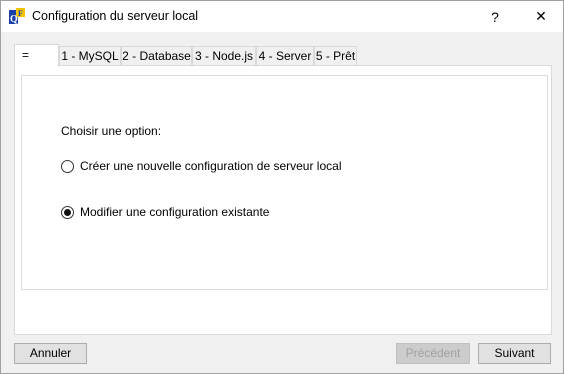 Image resolution: width=564 pixels, height=374 pixels. Describe the element at coordinates (111, 131) in the screenshot. I see `prompt-label: Choisir une option:` at that location.